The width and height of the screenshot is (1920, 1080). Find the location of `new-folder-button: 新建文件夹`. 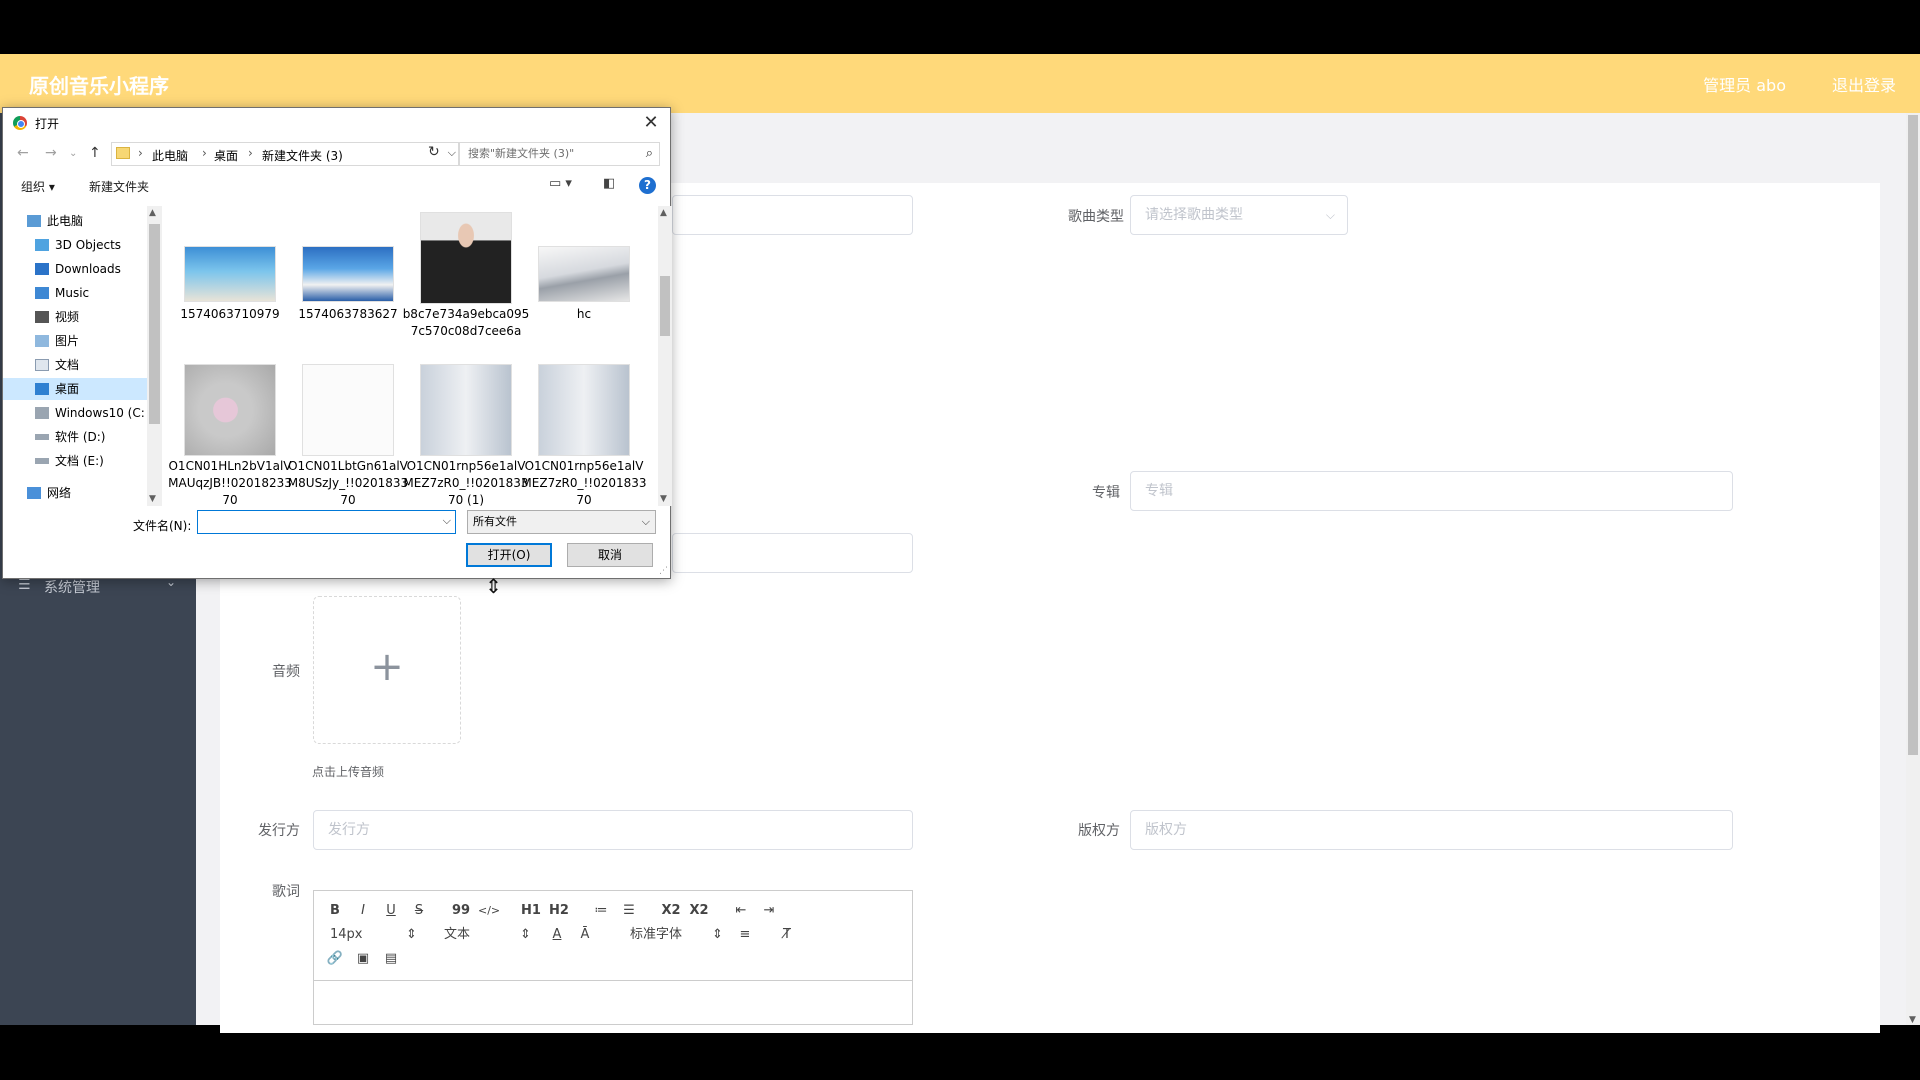

new-folder-button: 新建文件夹 is located at coordinates (119, 186).